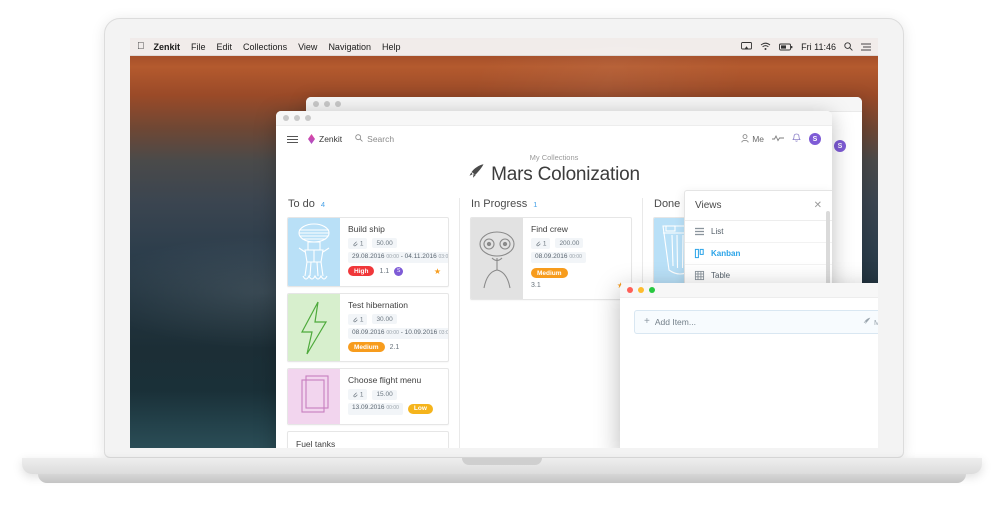 The width and height of the screenshot is (1000, 525). I want to click on date-start-time: 00:00, so click(392, 408).